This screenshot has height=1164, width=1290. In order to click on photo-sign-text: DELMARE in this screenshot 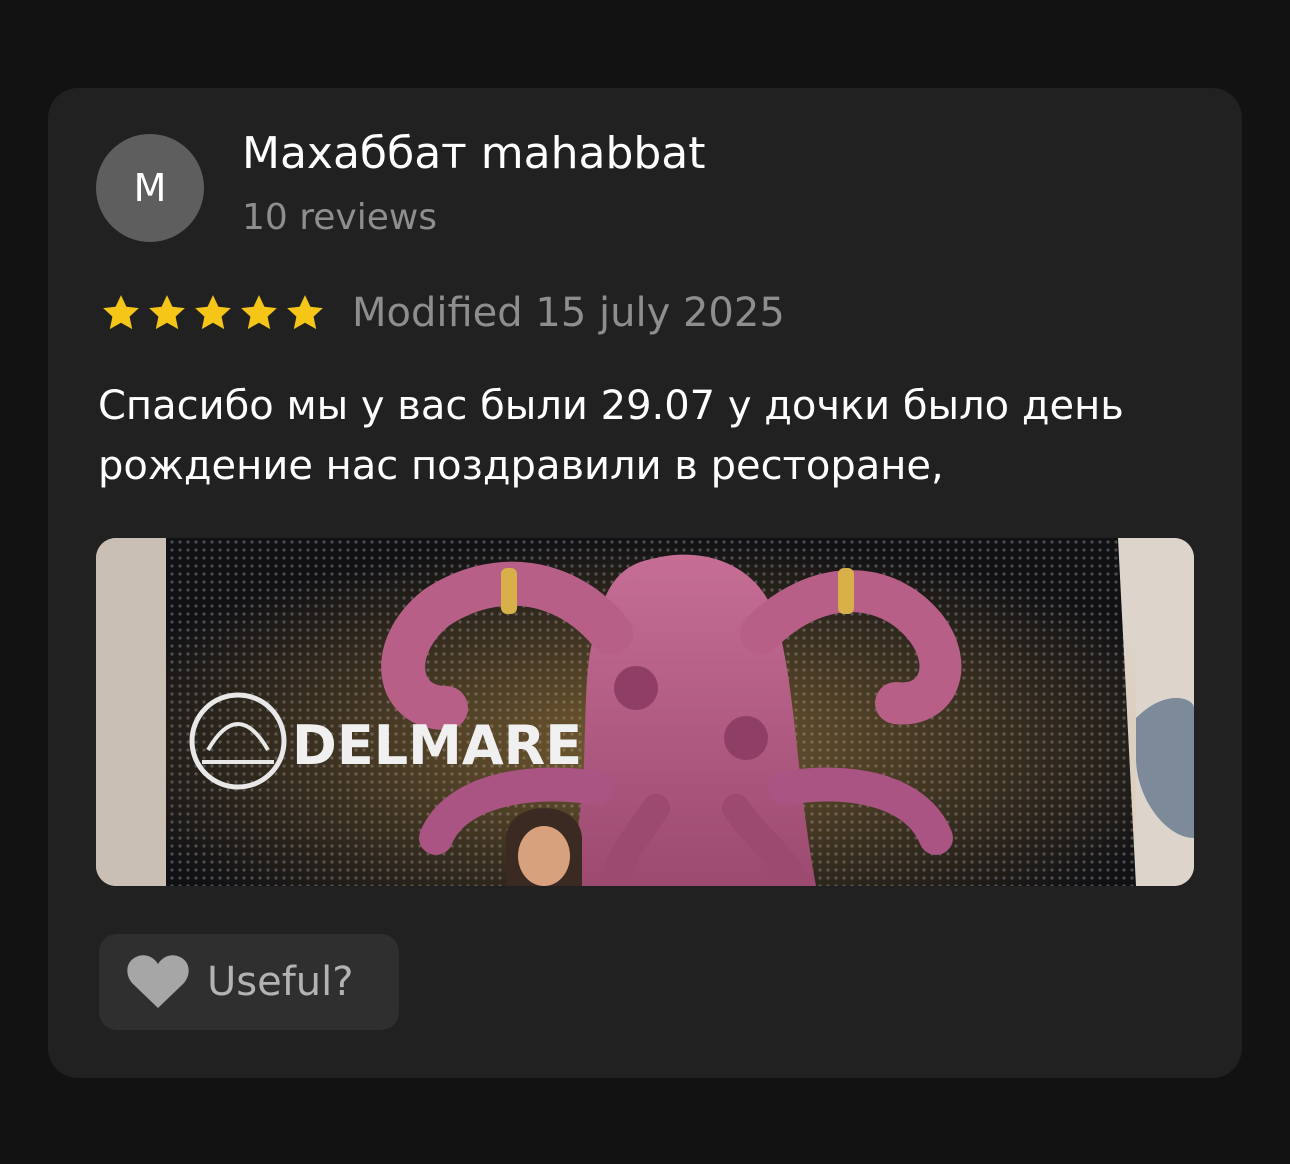, I will do `click(437, 745)`.